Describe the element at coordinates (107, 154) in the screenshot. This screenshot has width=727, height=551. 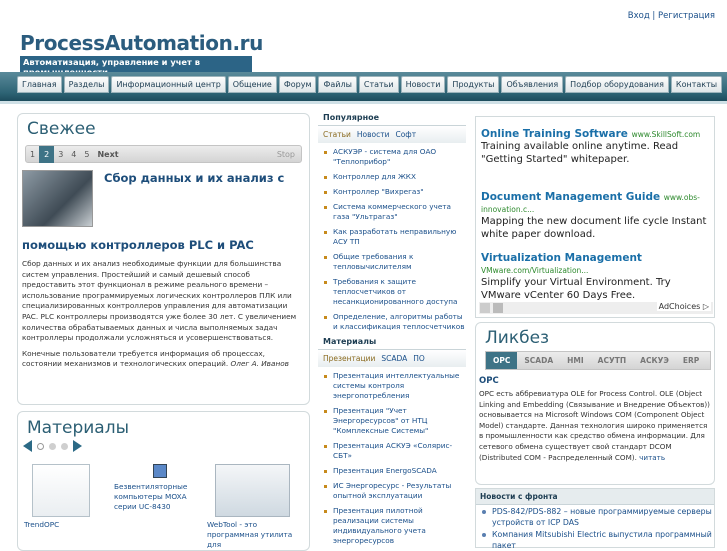
I see `next-button: Next` at that location.